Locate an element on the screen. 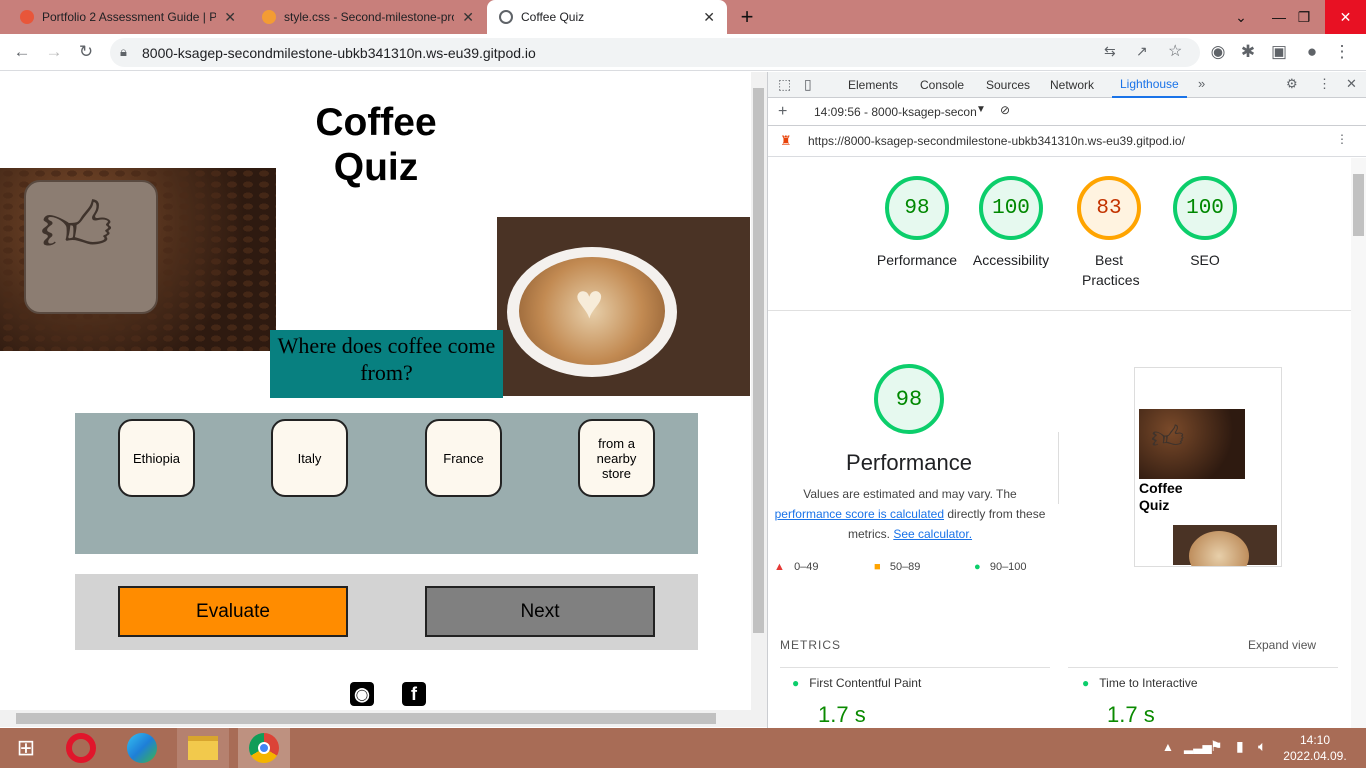 This screenshot has width=1366, height=768. edge-icon is located at coordinates (142, 748).